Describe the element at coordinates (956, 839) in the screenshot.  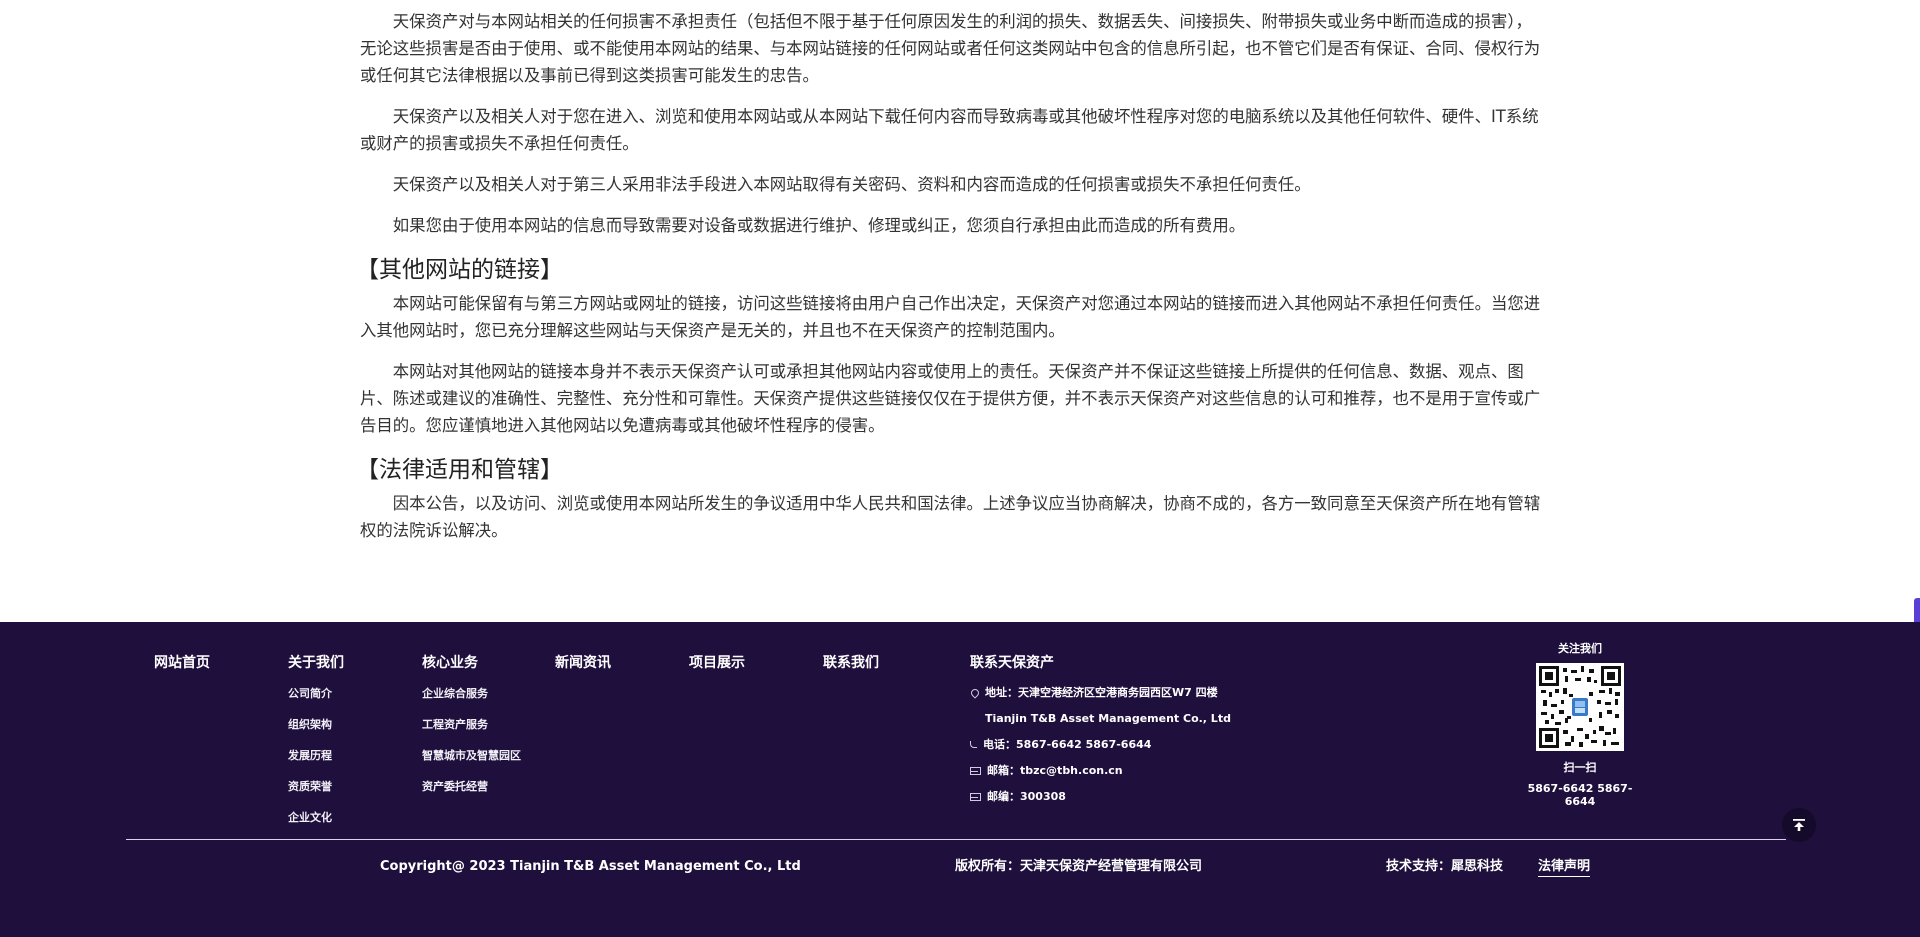
I see `footer-divider` at that location.